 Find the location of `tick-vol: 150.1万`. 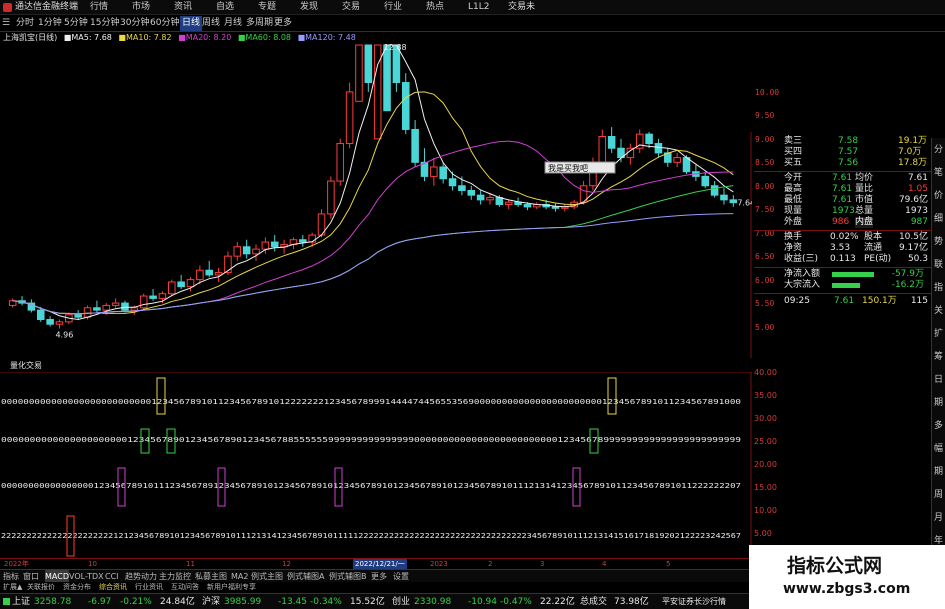

tick-vol: 150.1万 is located at coordinates (879, 301).